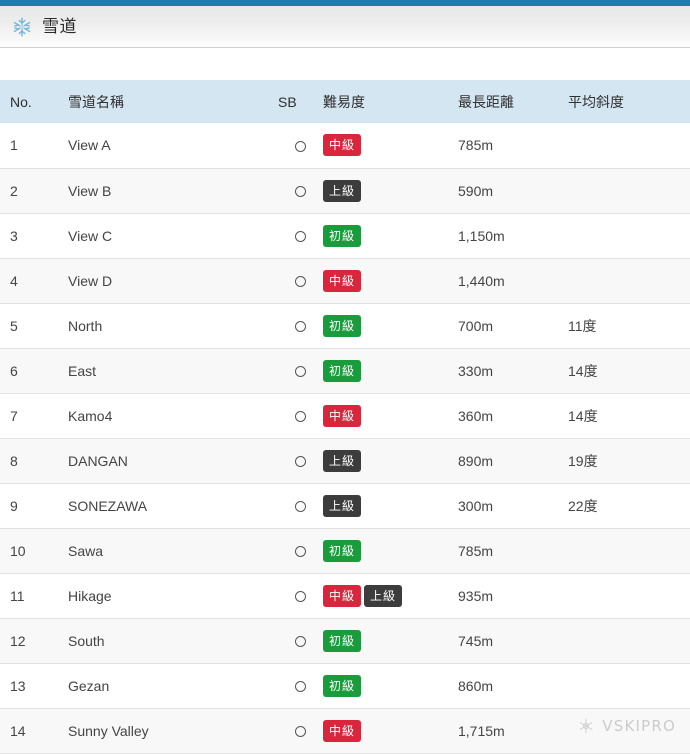 The height and width of the screenshot is (754, 690). What do you see at coordinates (34, 416) in the screenshot?
I see `cell-no: 7` at bounding box center [34, 416].